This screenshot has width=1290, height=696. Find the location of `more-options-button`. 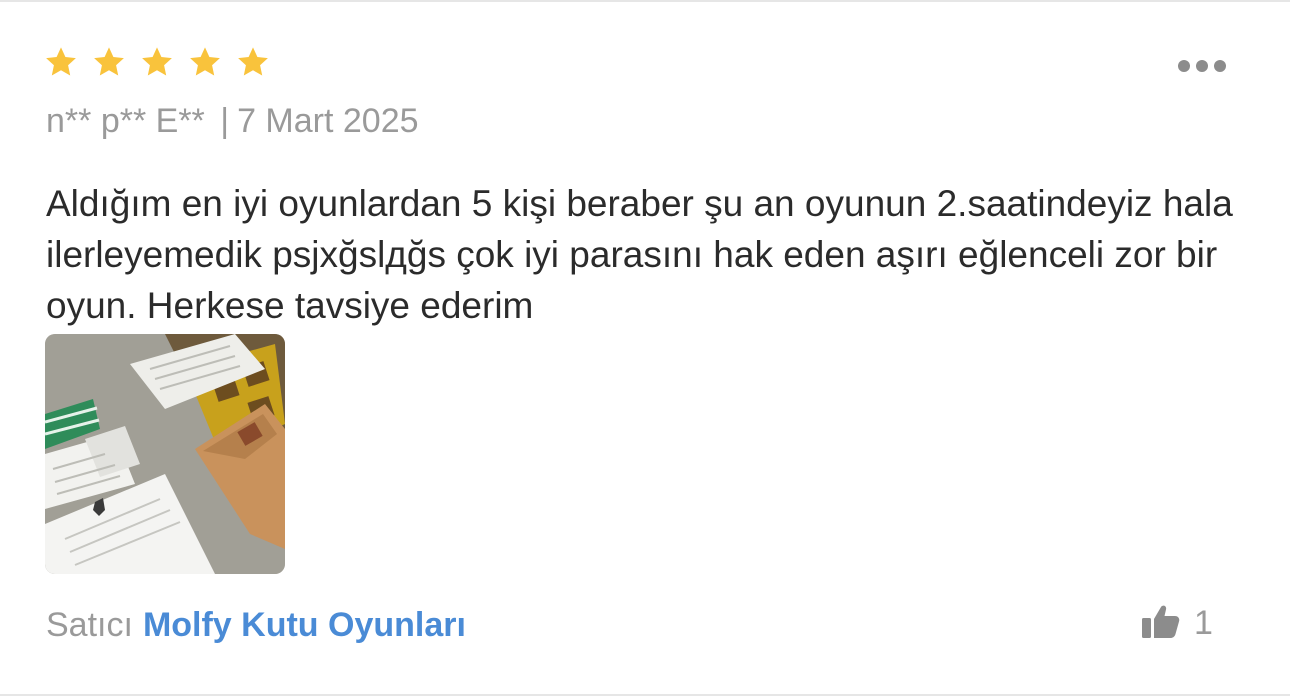

more-options-button is located at coordinates (1202, 66).